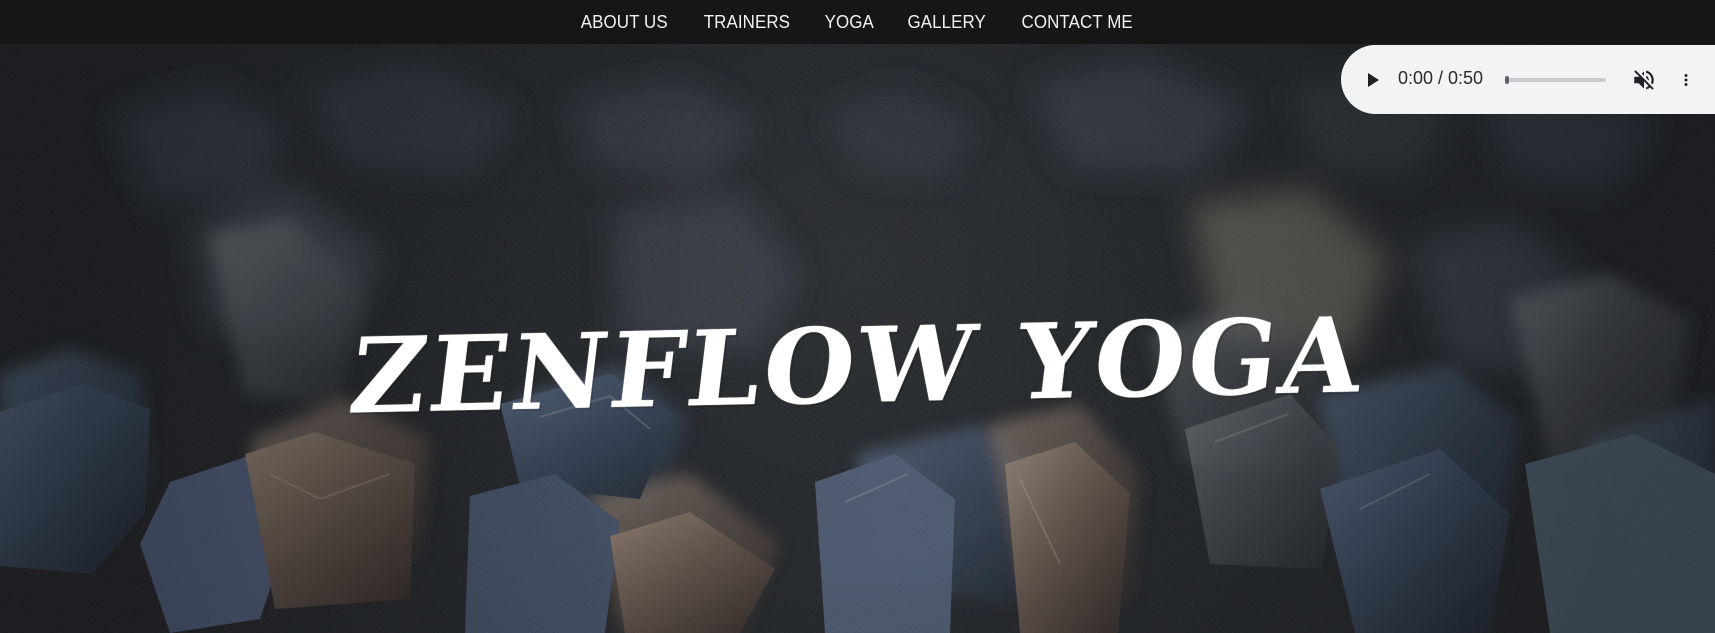 The image size is (1715, 633). Describe the element at coordinates (747, 22) in the screenshot. I see `nav-link-trainers: TRAINERS` at that location.